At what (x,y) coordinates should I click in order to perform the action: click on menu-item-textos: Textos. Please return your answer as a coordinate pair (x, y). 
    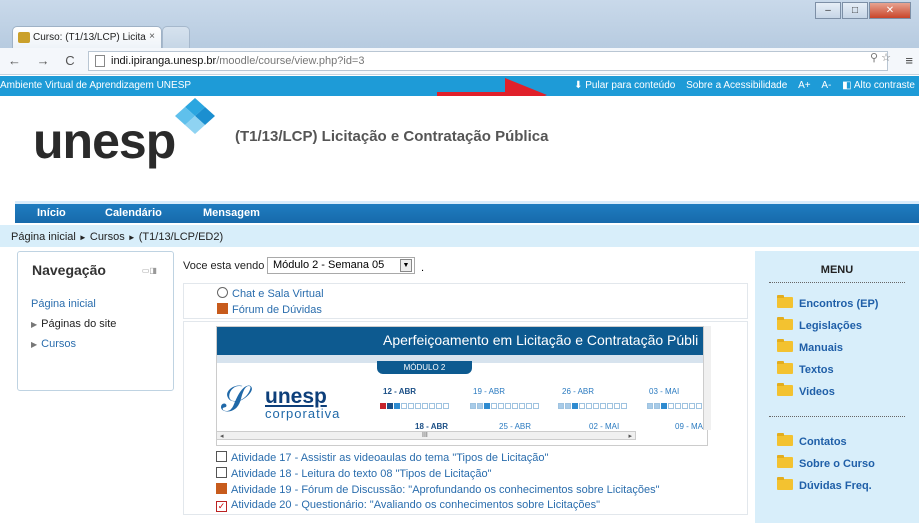
    Looking at the image, I should click on (805, 368).